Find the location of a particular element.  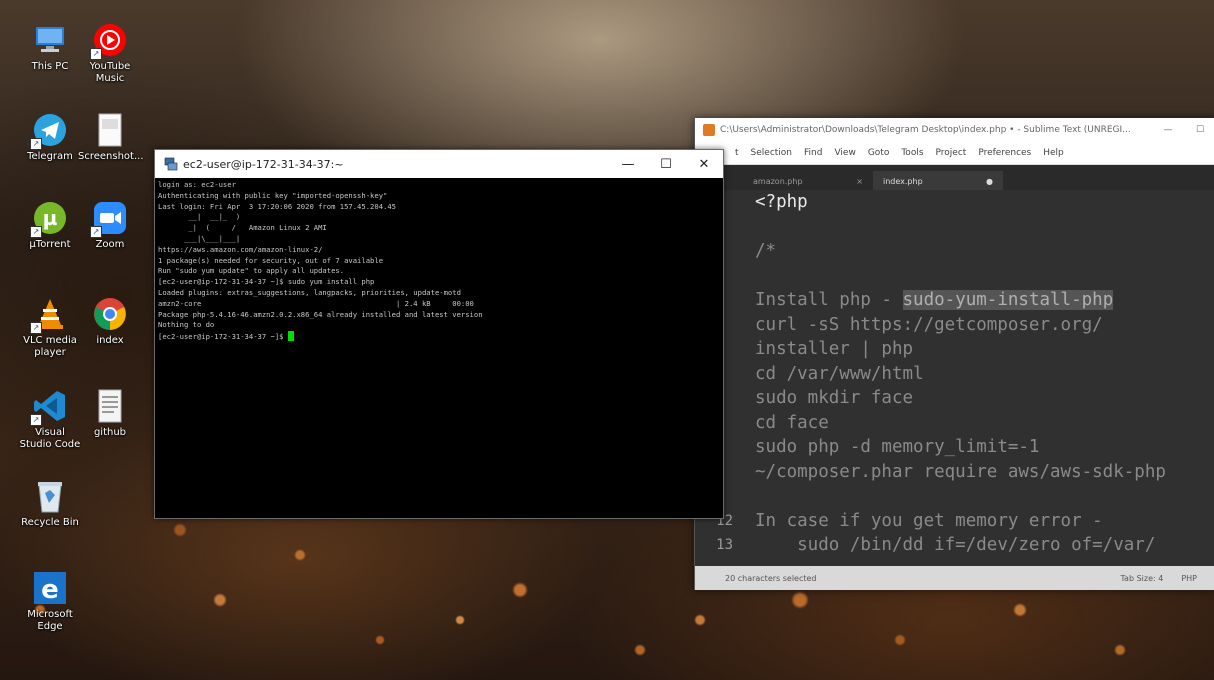

menu-item-goto: Goto is located at coordinates (879, 153).